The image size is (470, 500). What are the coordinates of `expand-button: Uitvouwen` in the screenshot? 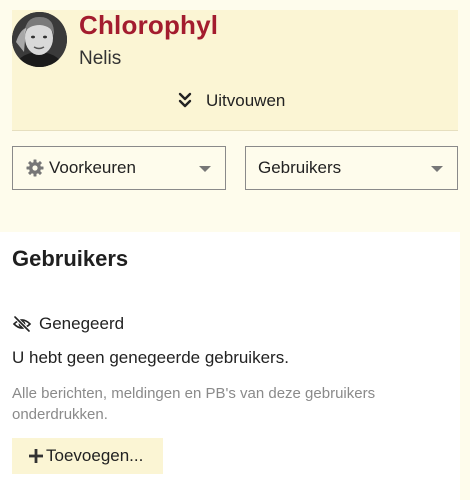 It's located at (231, 101).